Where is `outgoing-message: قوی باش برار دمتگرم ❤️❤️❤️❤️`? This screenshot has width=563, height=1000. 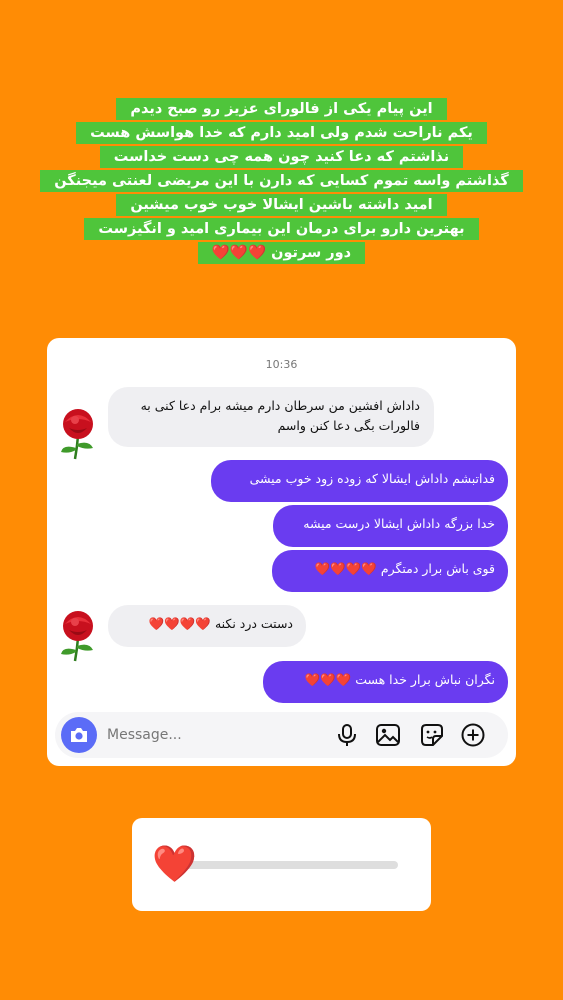 outgoing-message: قوی باش برار دمتگرم ❤️❤️❤️❤️ is located at coordinates (390, 571).